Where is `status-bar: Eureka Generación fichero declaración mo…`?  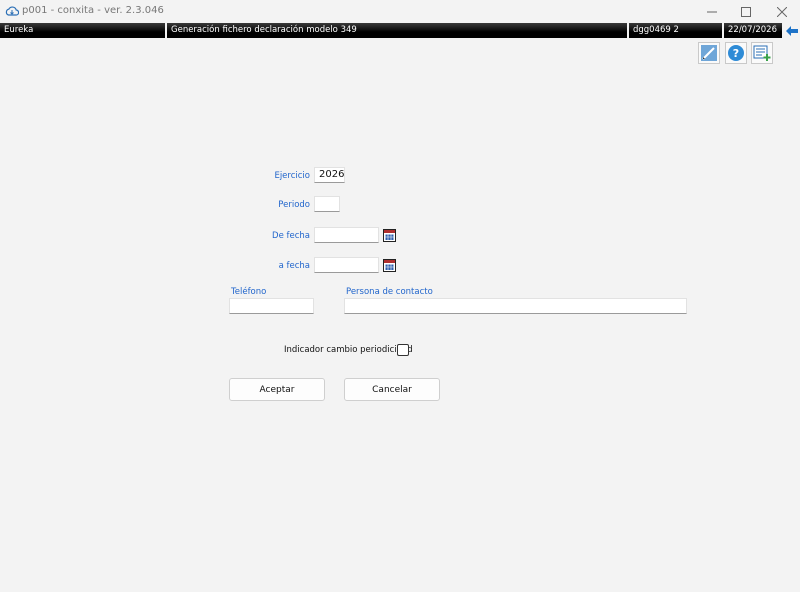
status-bar: Eureka Generación fichero declaración mo… is located at coordinates (400, 30).